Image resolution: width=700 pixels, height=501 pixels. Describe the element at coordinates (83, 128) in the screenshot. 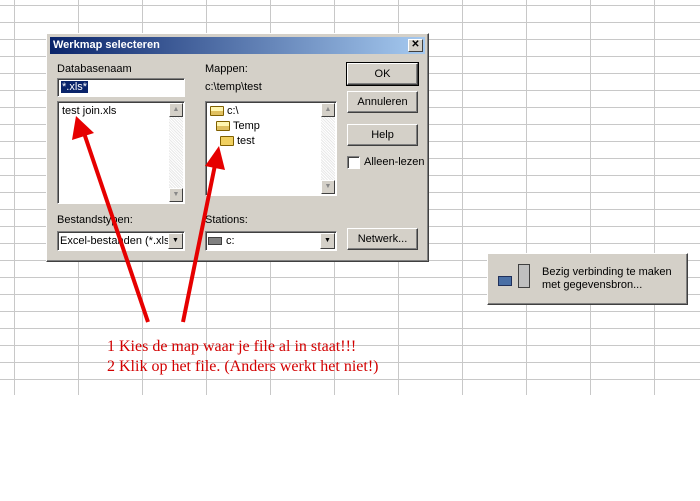

I see `arrow-head-file` at that location.